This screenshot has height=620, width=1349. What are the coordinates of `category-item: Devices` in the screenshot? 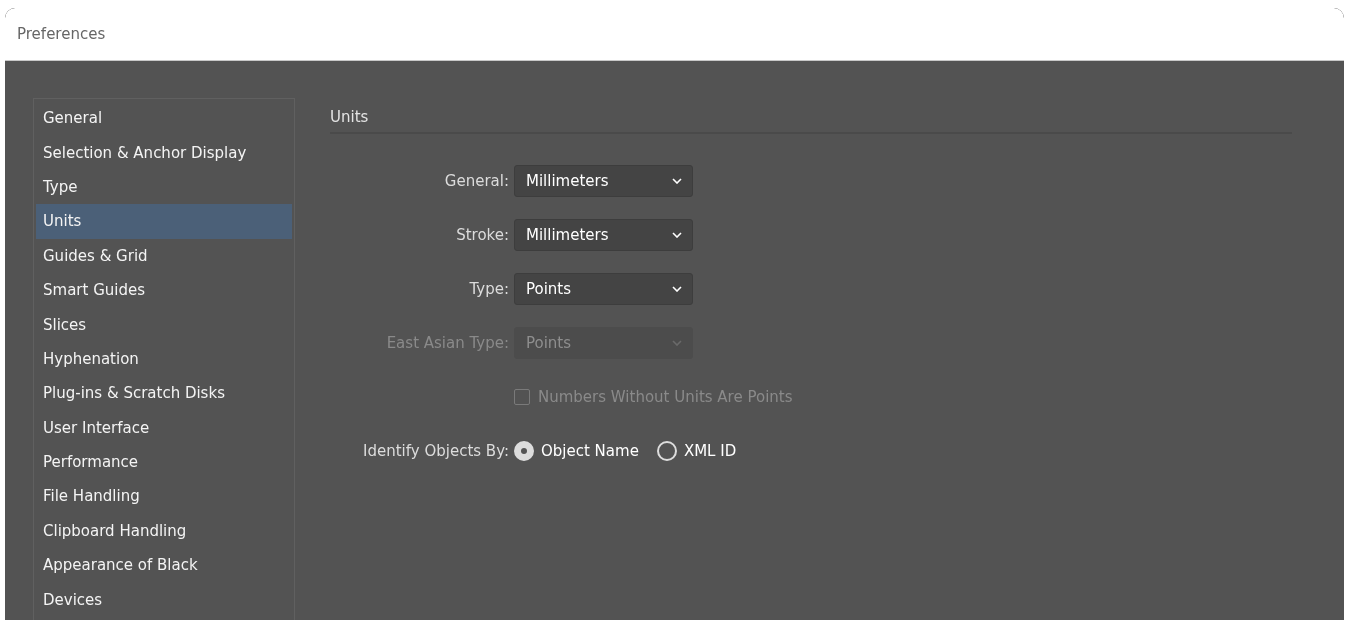 It's located at (164, 599).